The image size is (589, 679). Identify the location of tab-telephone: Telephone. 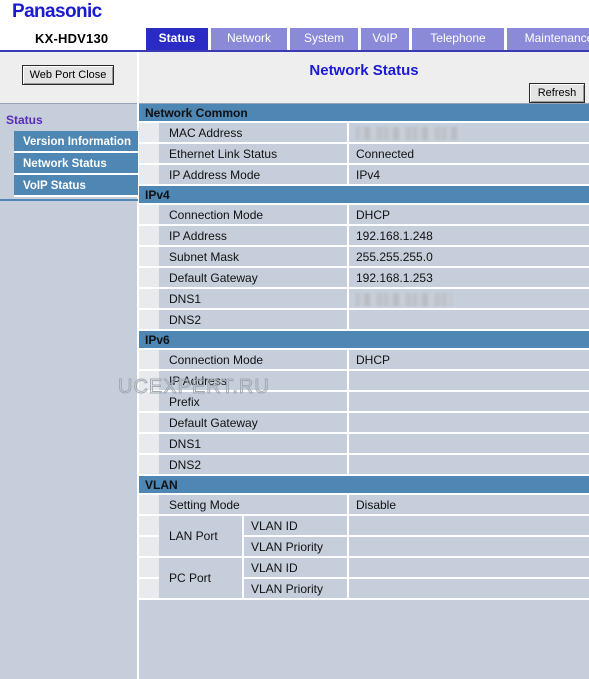
(458, 39).